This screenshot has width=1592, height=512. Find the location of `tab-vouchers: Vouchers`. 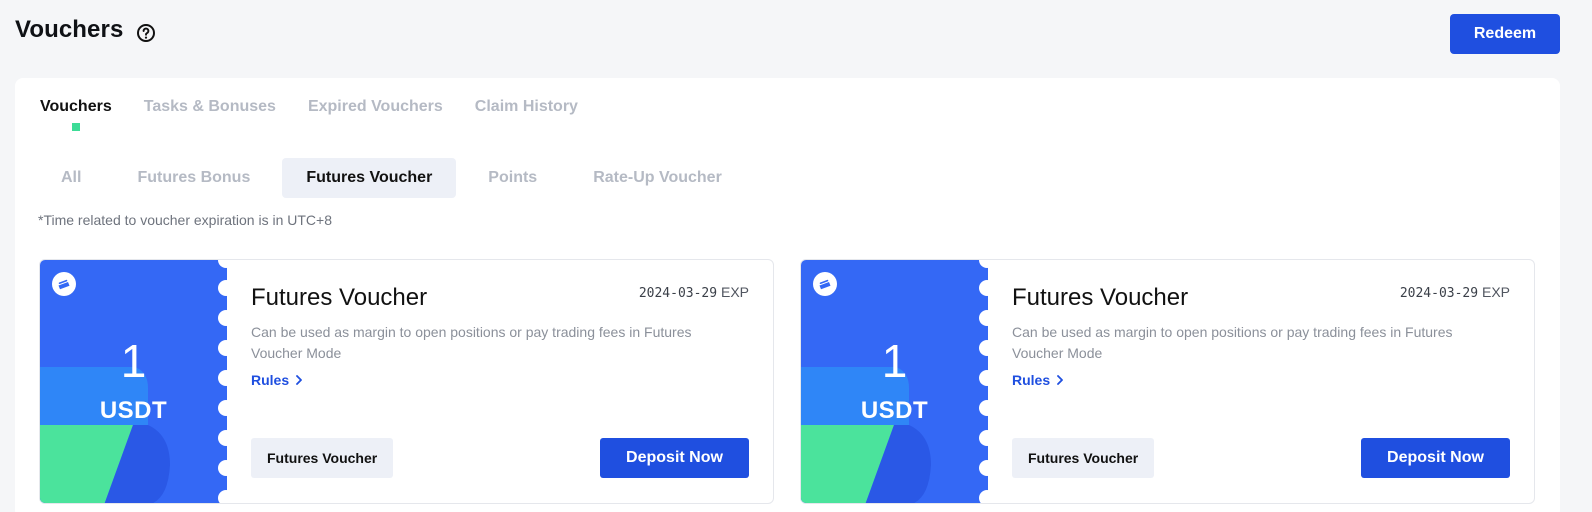

tab-vouchers: Vouchers is located at coordinates (76, 114).